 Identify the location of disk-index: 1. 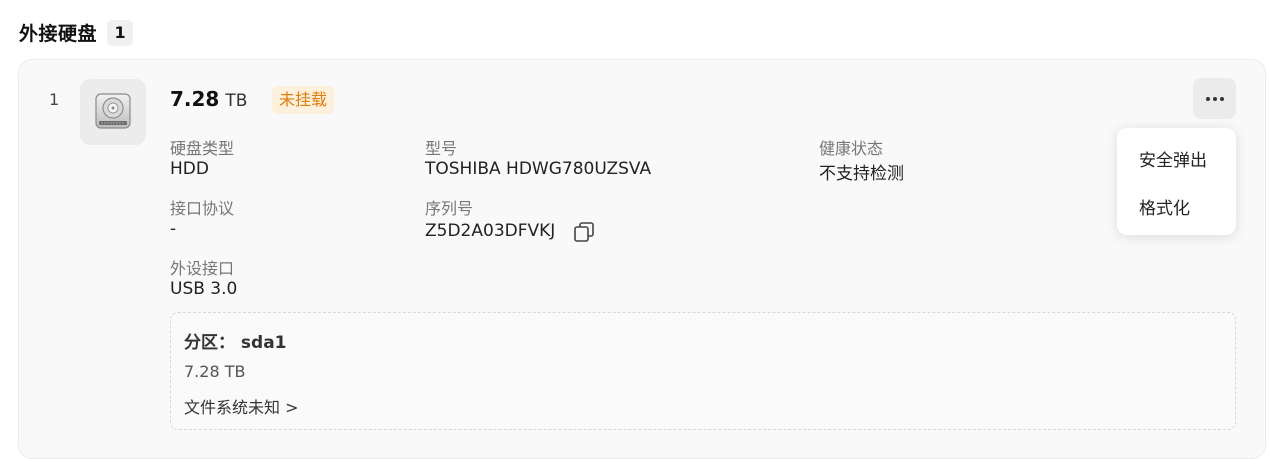
(54, 99).